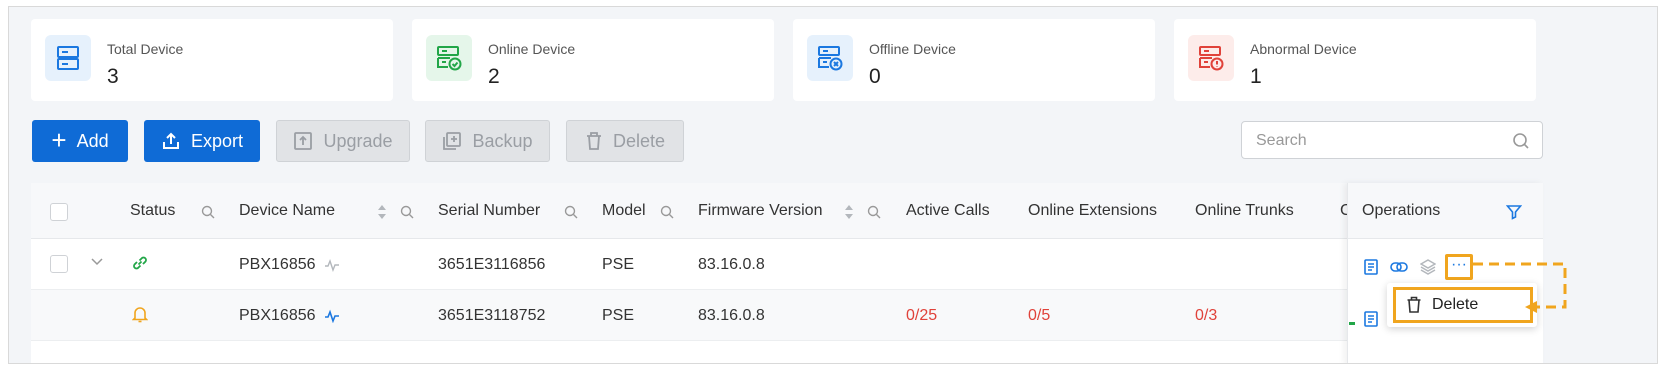  I want to click on stat-value: 0, so click(875, 76).